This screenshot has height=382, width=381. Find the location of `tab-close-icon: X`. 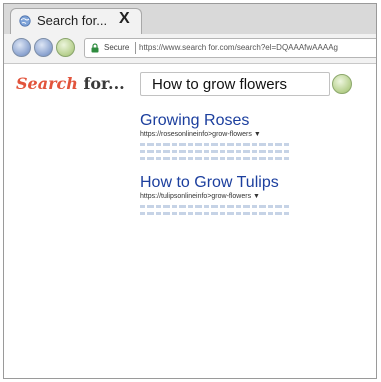

tab-close-icon: X is located at coordinates (124, 19).